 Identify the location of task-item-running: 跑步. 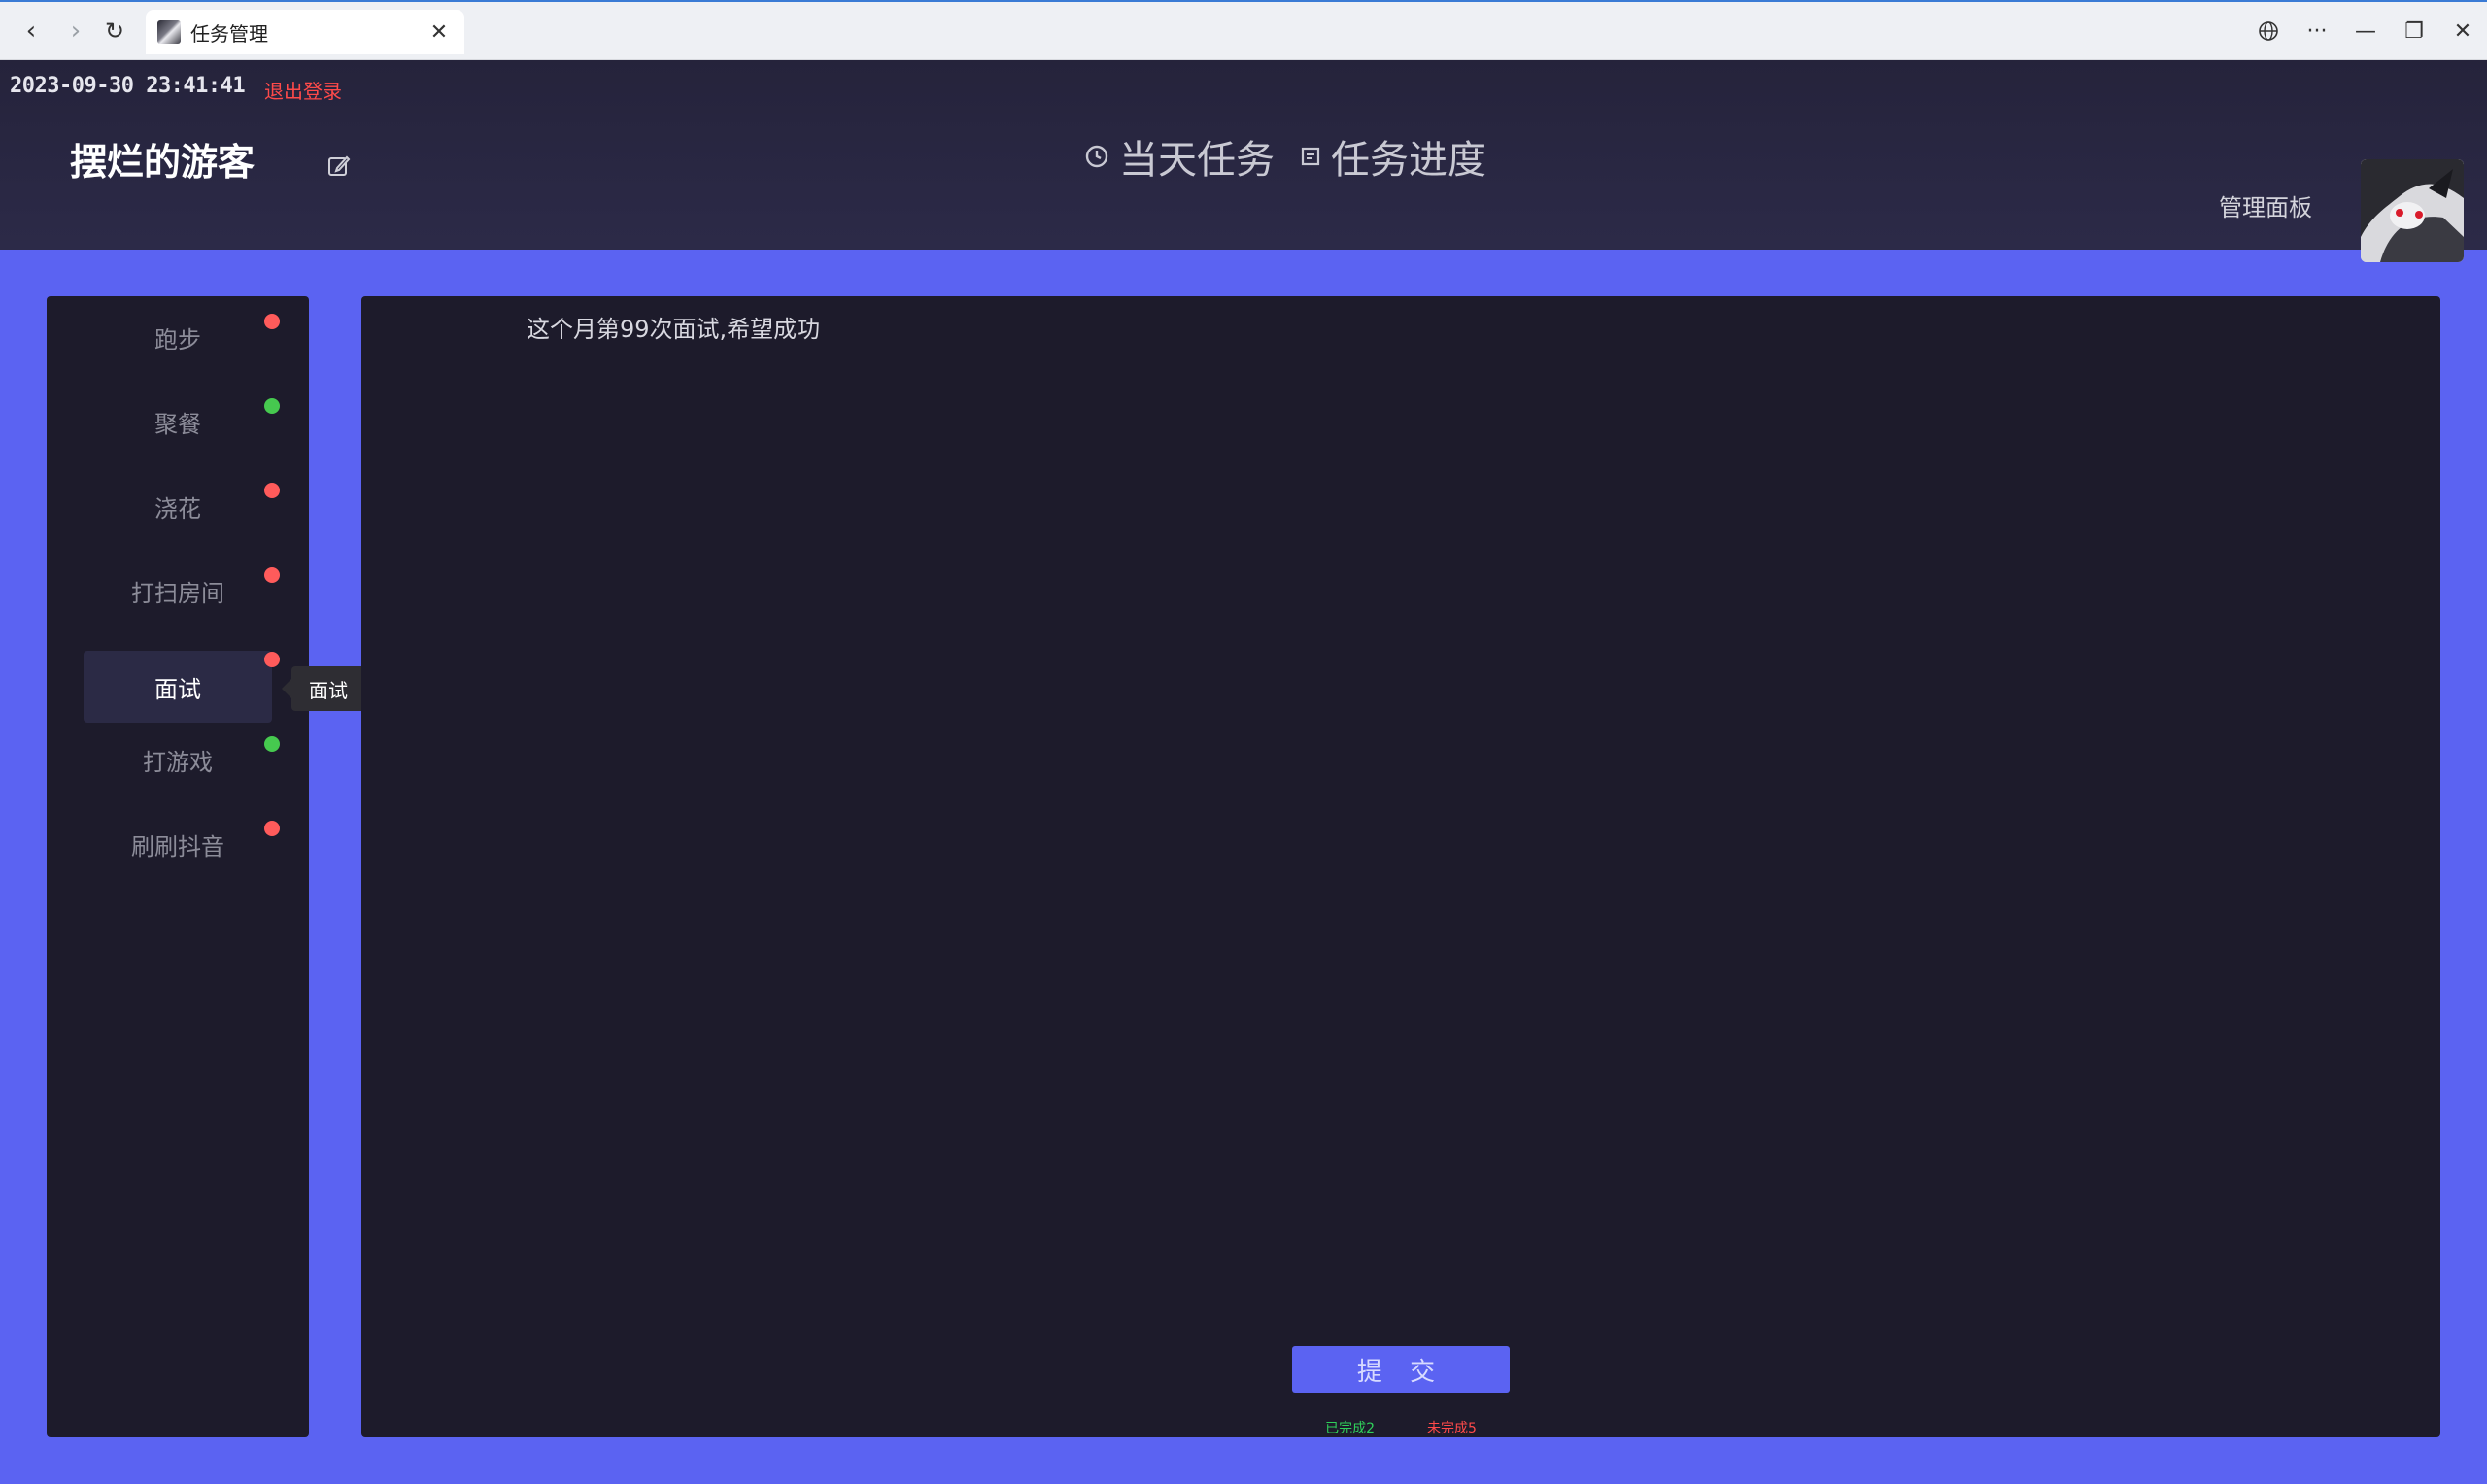
(178, 337).